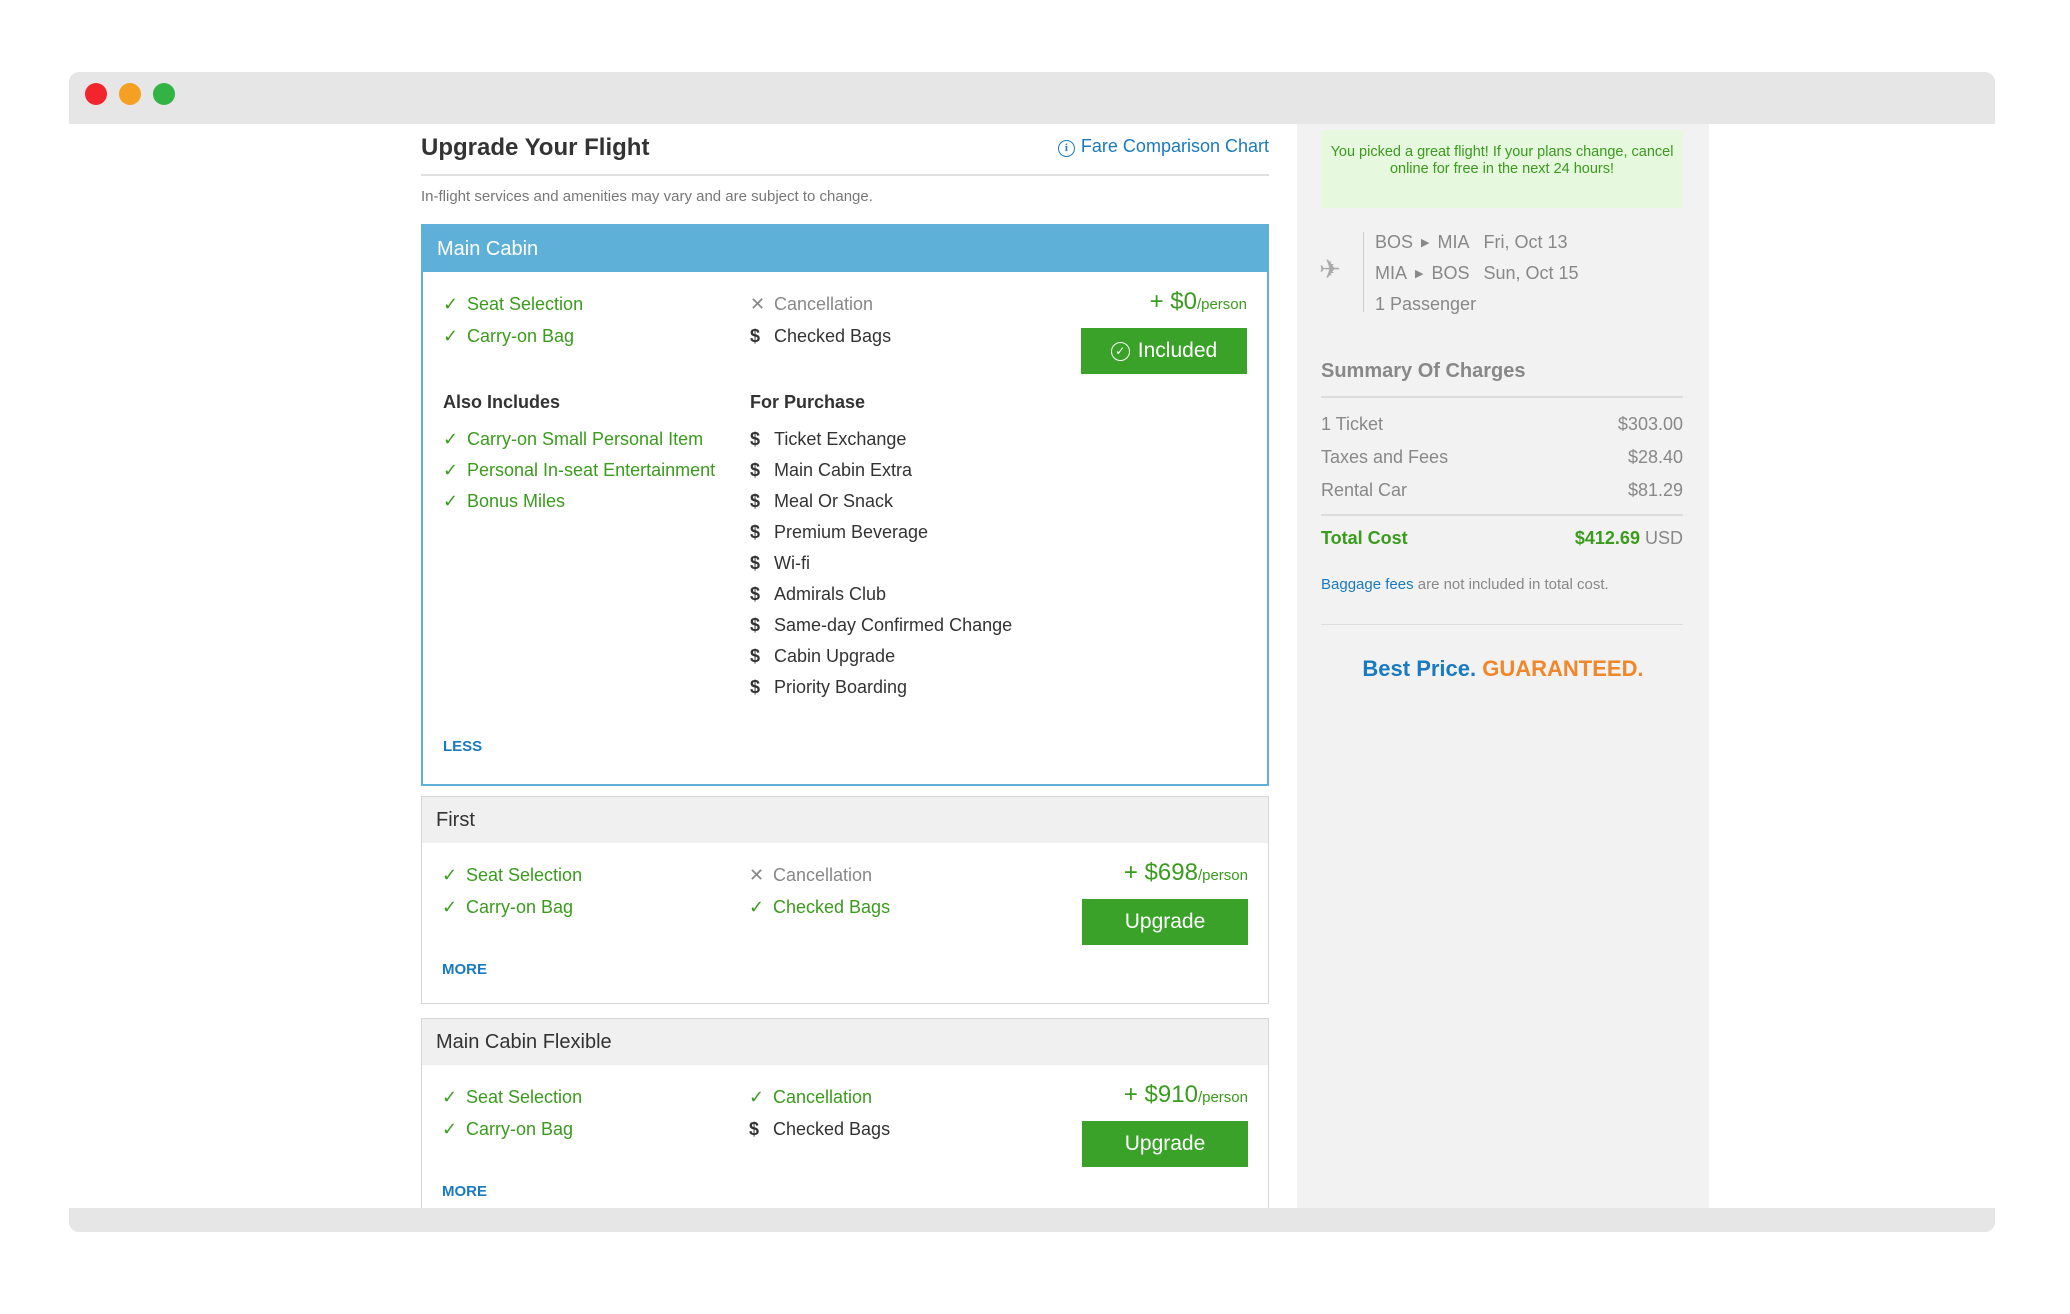 Image resolution: width=2070 pixels, height=1314 pixels. What do you see at coordinates (504, 501) in the screenshot?
I see `also-includes-item: ✓ Bonus Miles` at bounding box center [504, 501].